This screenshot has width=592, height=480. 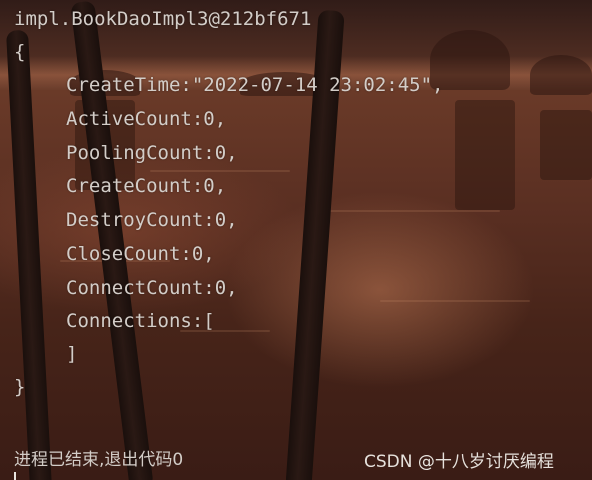 What do you see at coordinates (146, 119) in the screenshot?
I see `field-active-count: ActiveCount:0,` at bounding box center [146, 119].